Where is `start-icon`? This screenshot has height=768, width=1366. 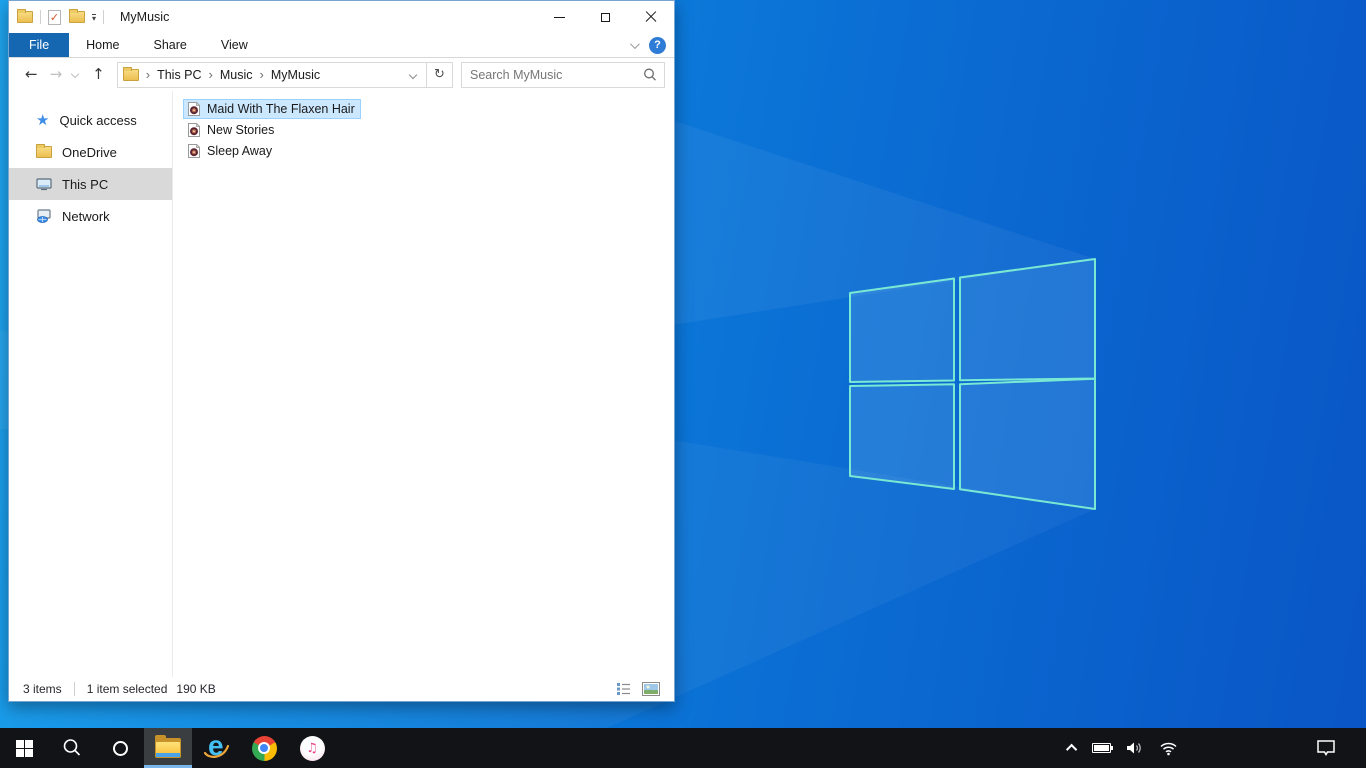 start-icon is located at coordinates (24, 748).